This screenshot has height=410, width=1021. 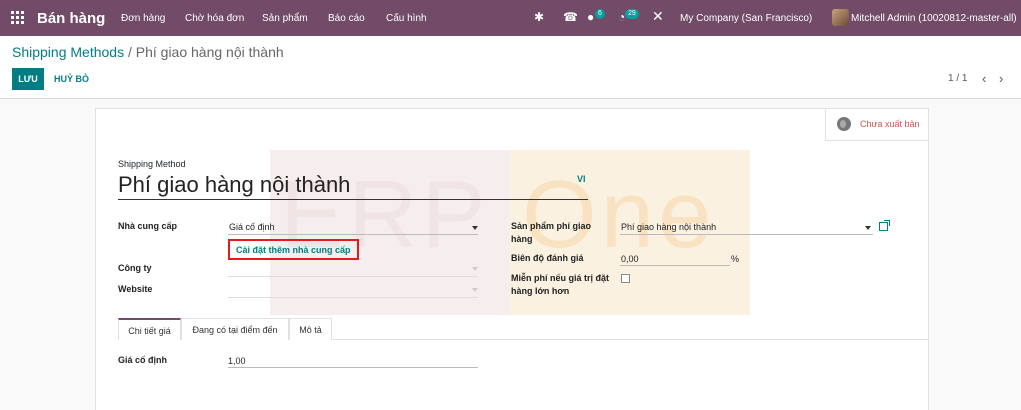 I want to click on discard-button: HUỶ BỎ, so click(x=71, y=79).